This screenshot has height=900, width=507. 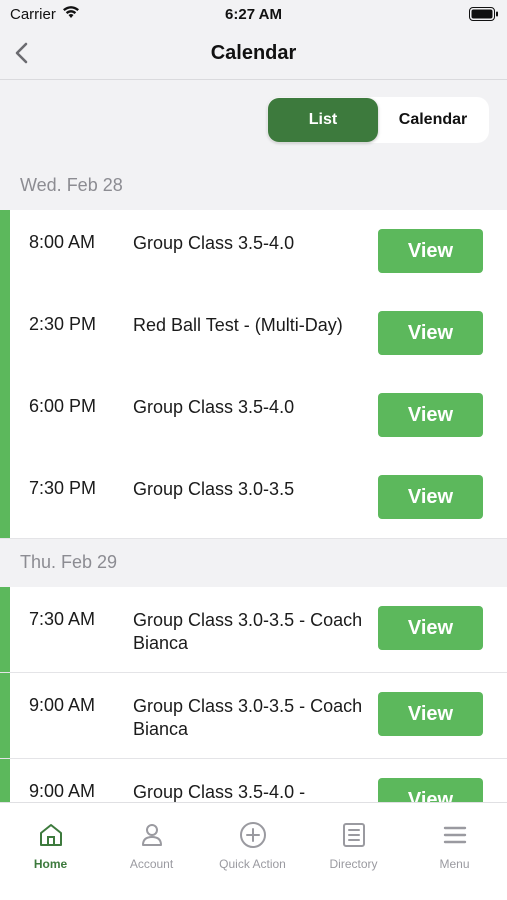 I want to click on tab-bar: Home Account Quick Action Directory Menu, so click(x=253, y=851).